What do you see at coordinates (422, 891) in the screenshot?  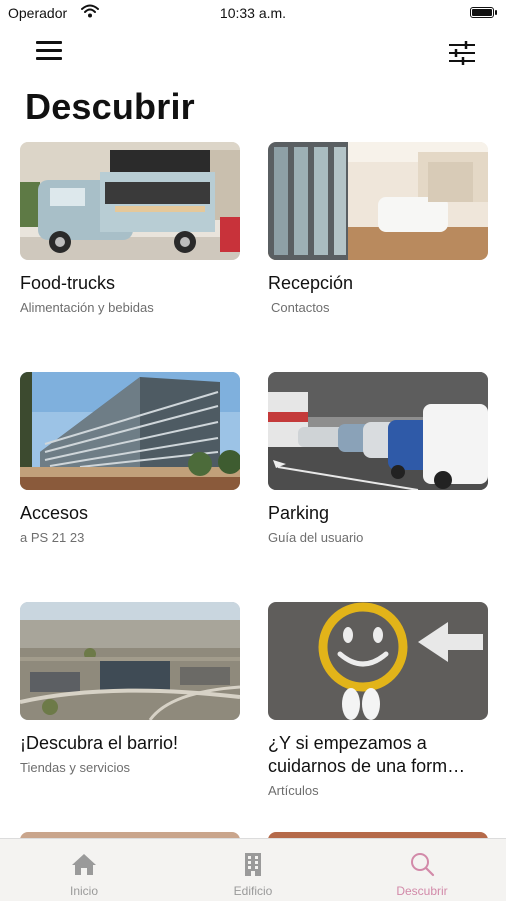 I see `tab-label: Descubrir` at bounding box center [422, 891].